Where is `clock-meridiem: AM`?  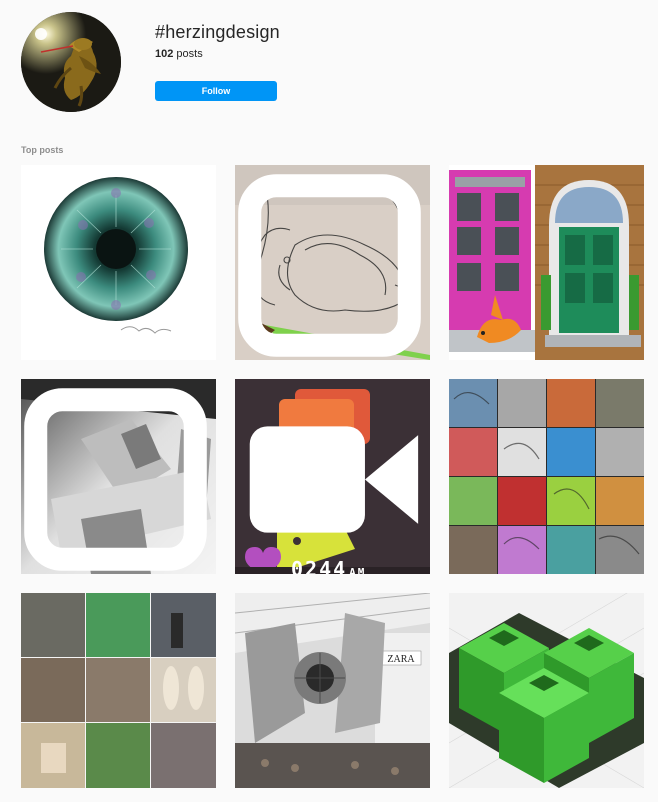
clock-meridiem: AM is located at coordinates (358, 570).